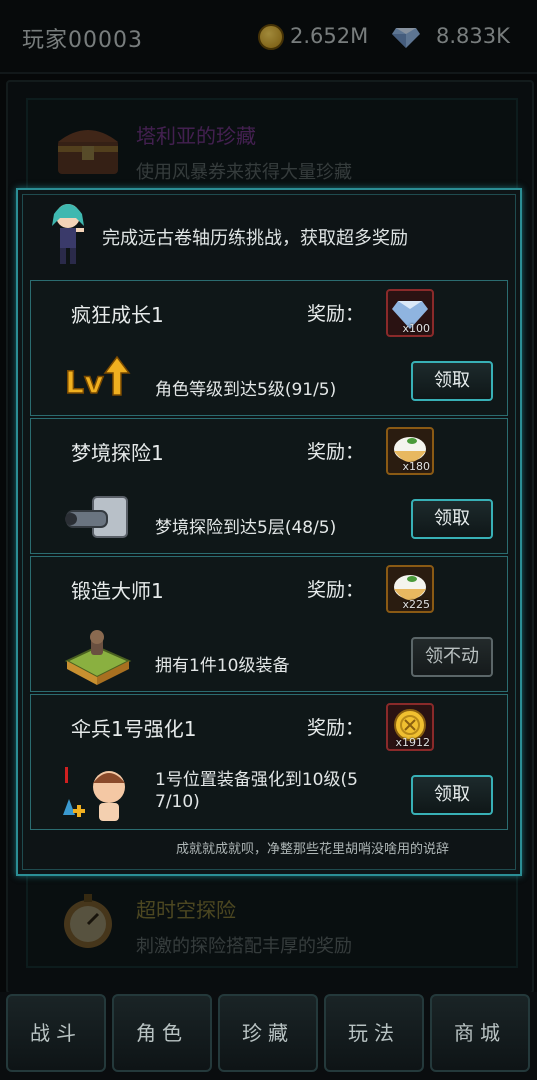 Image resolution: width=537 pixels, height=1080 pixels. What do you see at coordinates (313, 849) in the screenshot?
I see `popup-footnote: 成就就成就呗，净整那些花里胡哨没啥用的说辞` at bounding box center [313, 849].